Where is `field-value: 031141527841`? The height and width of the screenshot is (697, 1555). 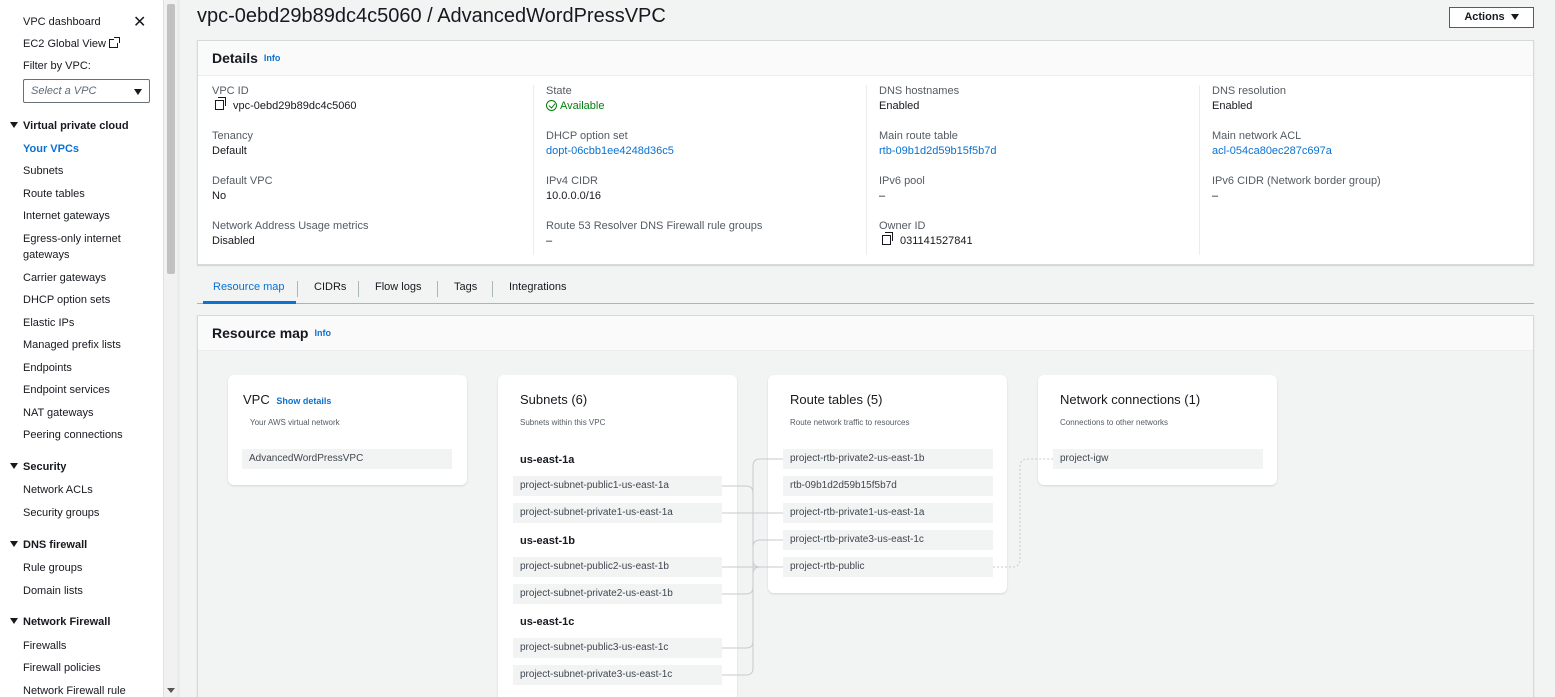 field-value: 031141527841 is located at coordinates (936, 241).